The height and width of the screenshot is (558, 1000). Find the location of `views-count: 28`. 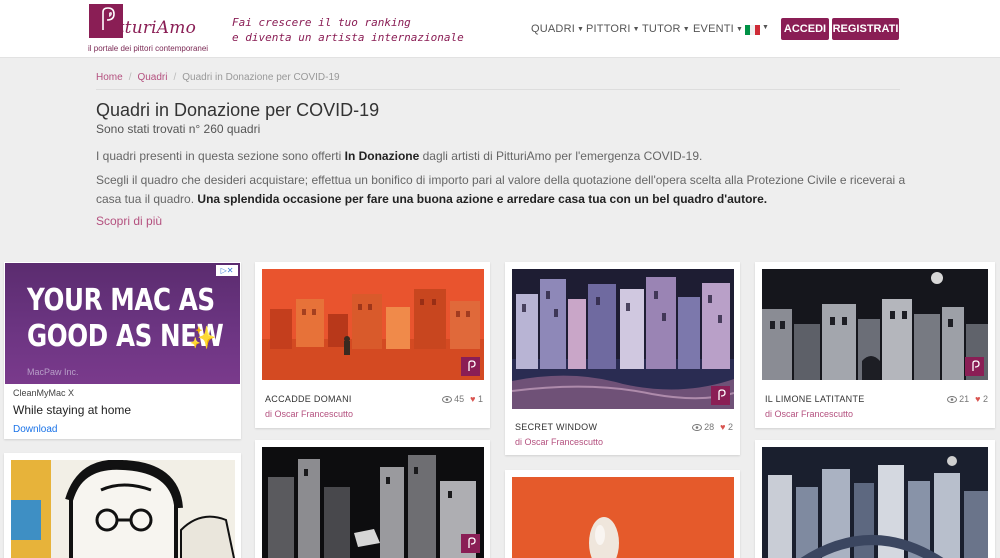

views-count: 28 is located at coordinates (709, 427).